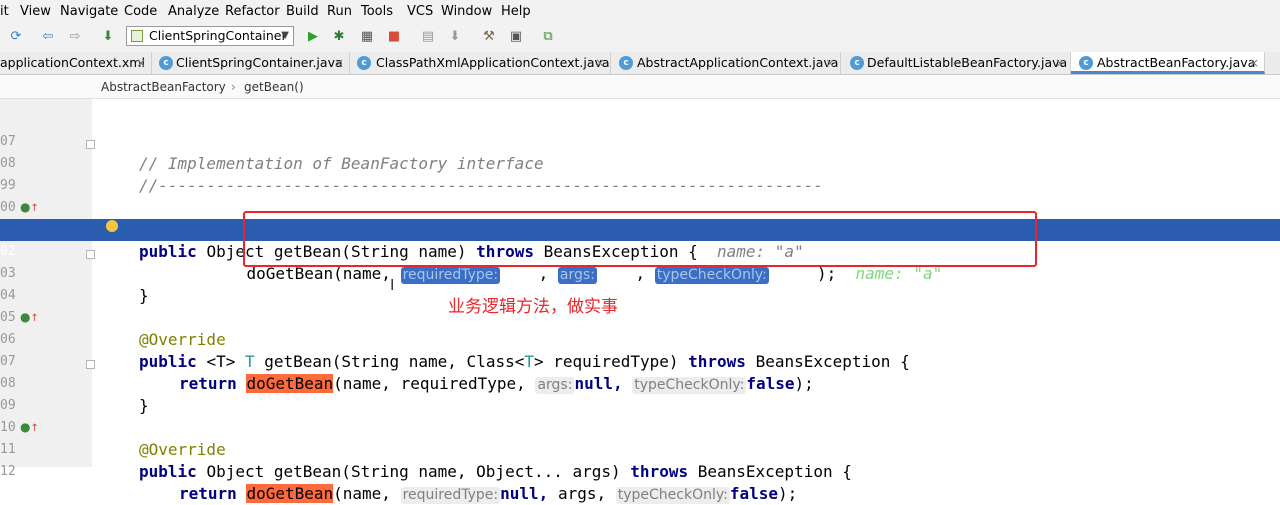 This screenshot has width=1280, height=505. Describe the element at coordinates (75, 37) in the screenshot. I see `forward-icon: ⇨` at that location.